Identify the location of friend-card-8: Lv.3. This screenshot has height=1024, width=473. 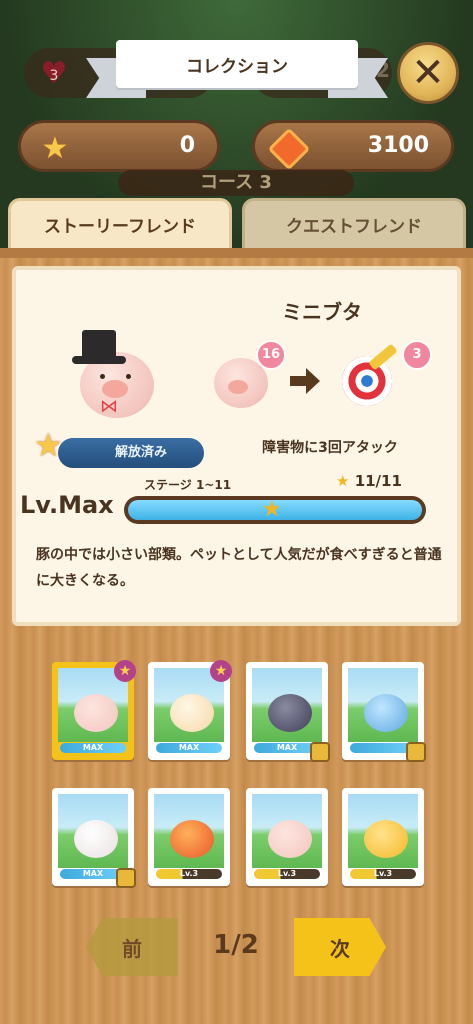
(383, 837).